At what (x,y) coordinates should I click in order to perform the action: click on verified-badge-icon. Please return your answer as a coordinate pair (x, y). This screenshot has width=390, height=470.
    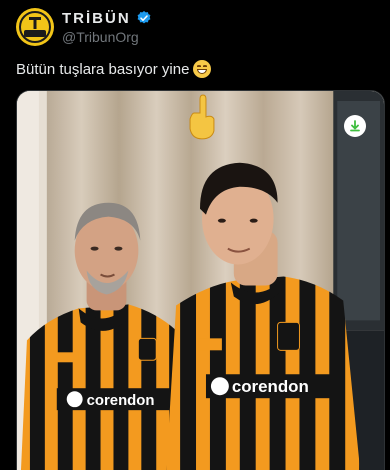
    Looking at the image, I should click on (144, 17).